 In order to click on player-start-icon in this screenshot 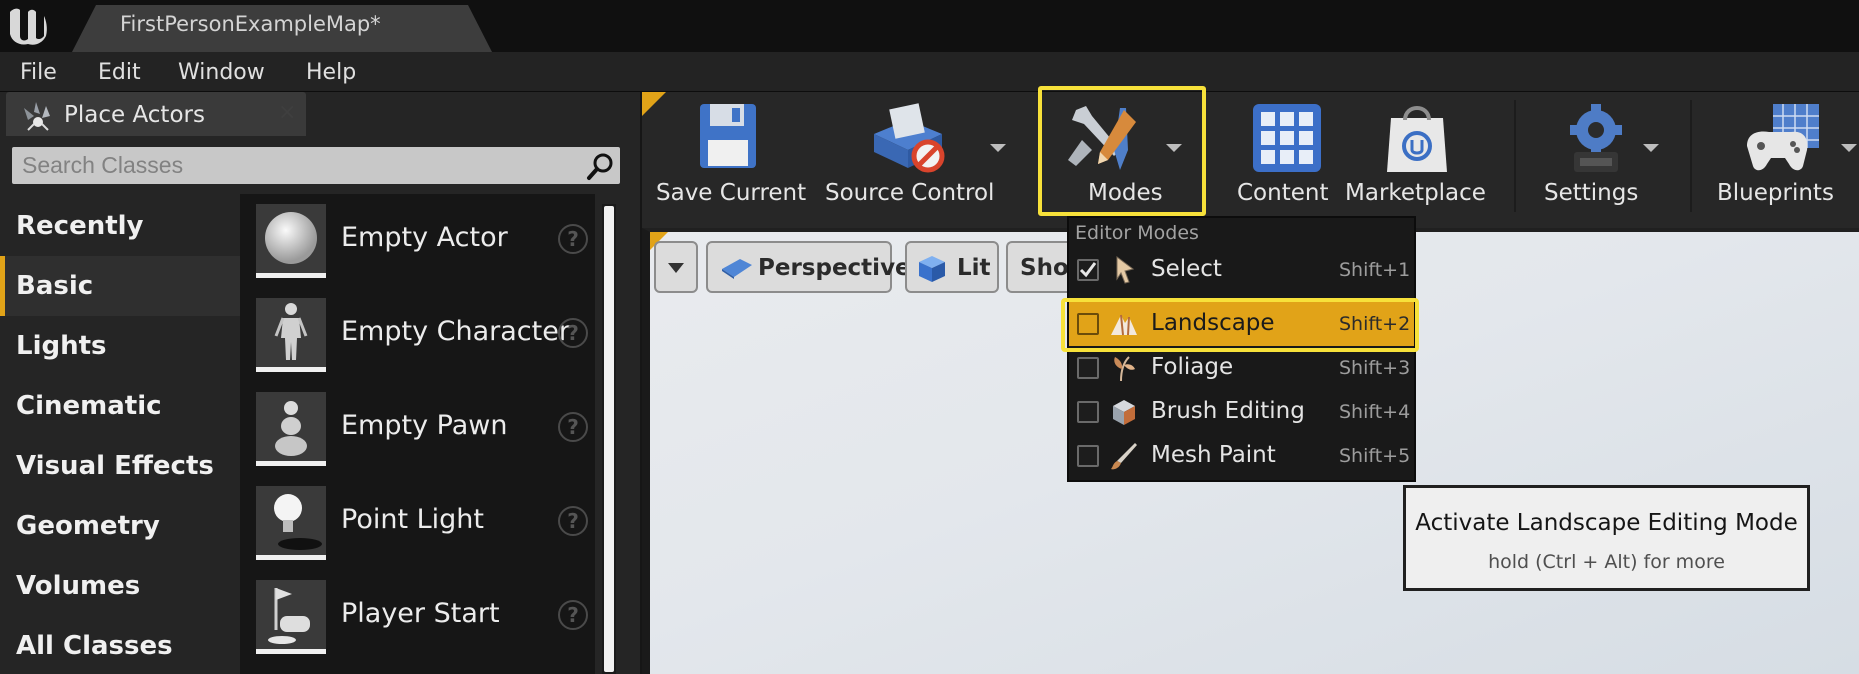, I will do `click(289, 616)`.